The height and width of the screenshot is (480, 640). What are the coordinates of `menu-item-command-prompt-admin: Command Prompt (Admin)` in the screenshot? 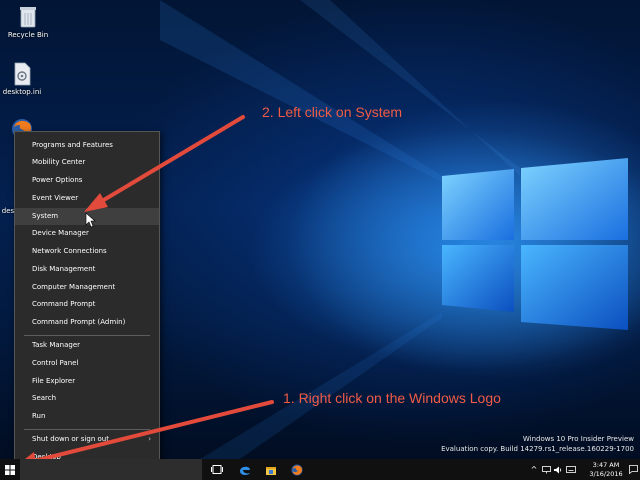 It's located at (87, 322).